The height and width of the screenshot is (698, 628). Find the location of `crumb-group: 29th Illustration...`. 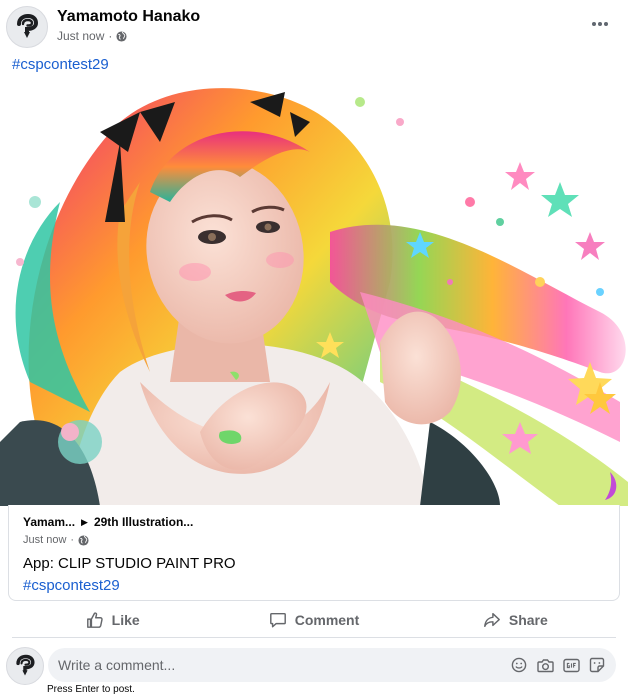

crumb-group: 29th Illustration... is located at coordinates (143, 522).